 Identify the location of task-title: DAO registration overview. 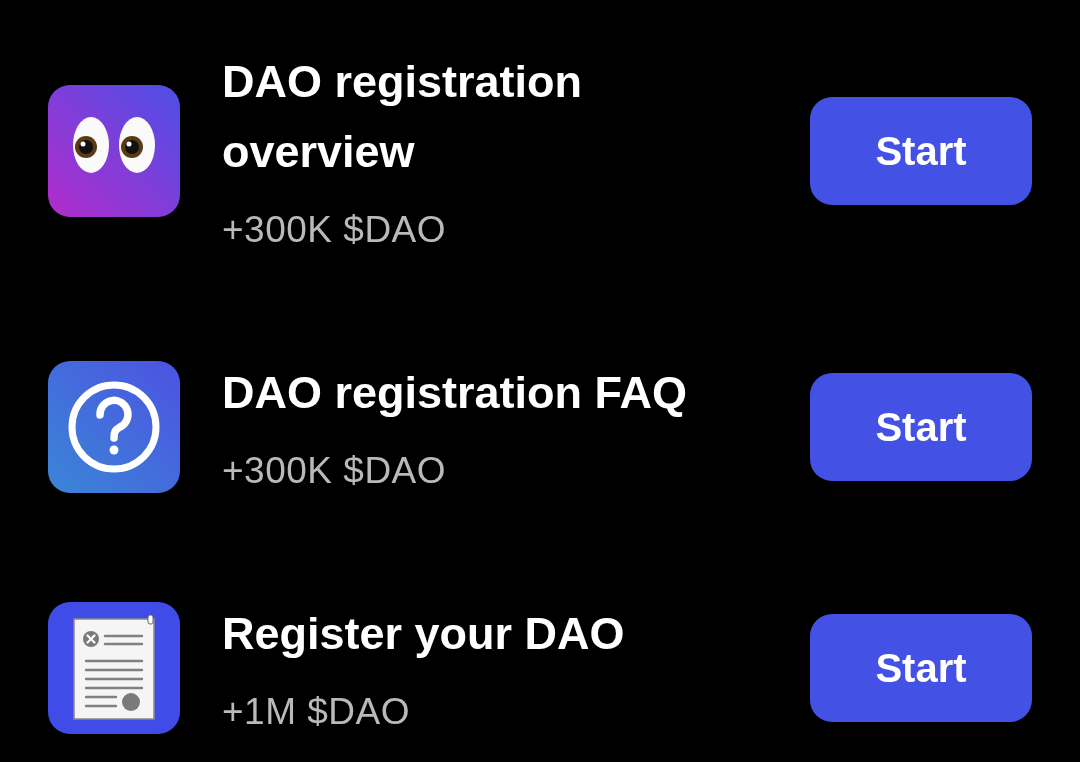
(403, 117).